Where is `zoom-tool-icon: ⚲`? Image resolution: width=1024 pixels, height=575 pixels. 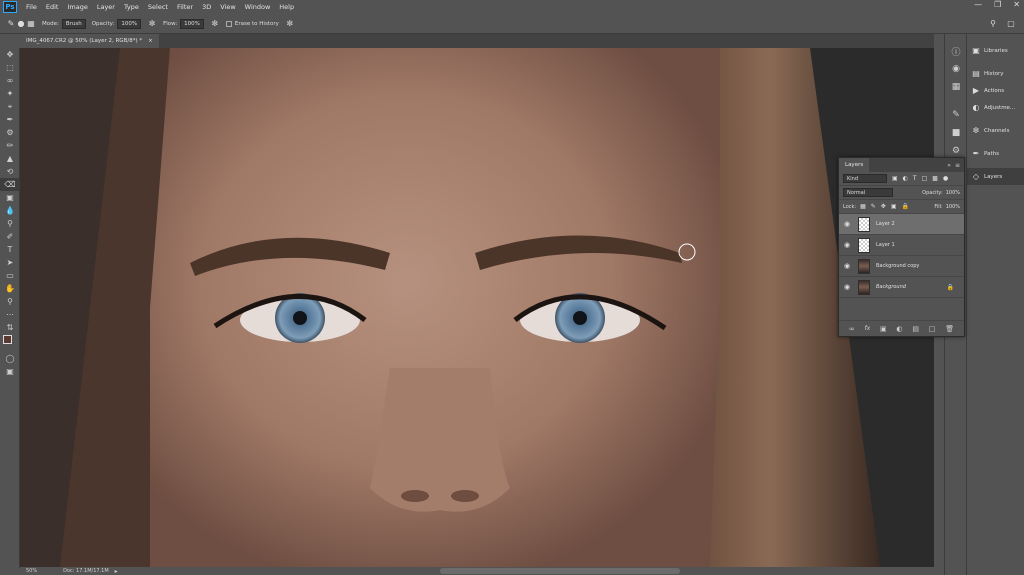 zoom-tool-icon: ⚲ is located at coordinates (10, 301).